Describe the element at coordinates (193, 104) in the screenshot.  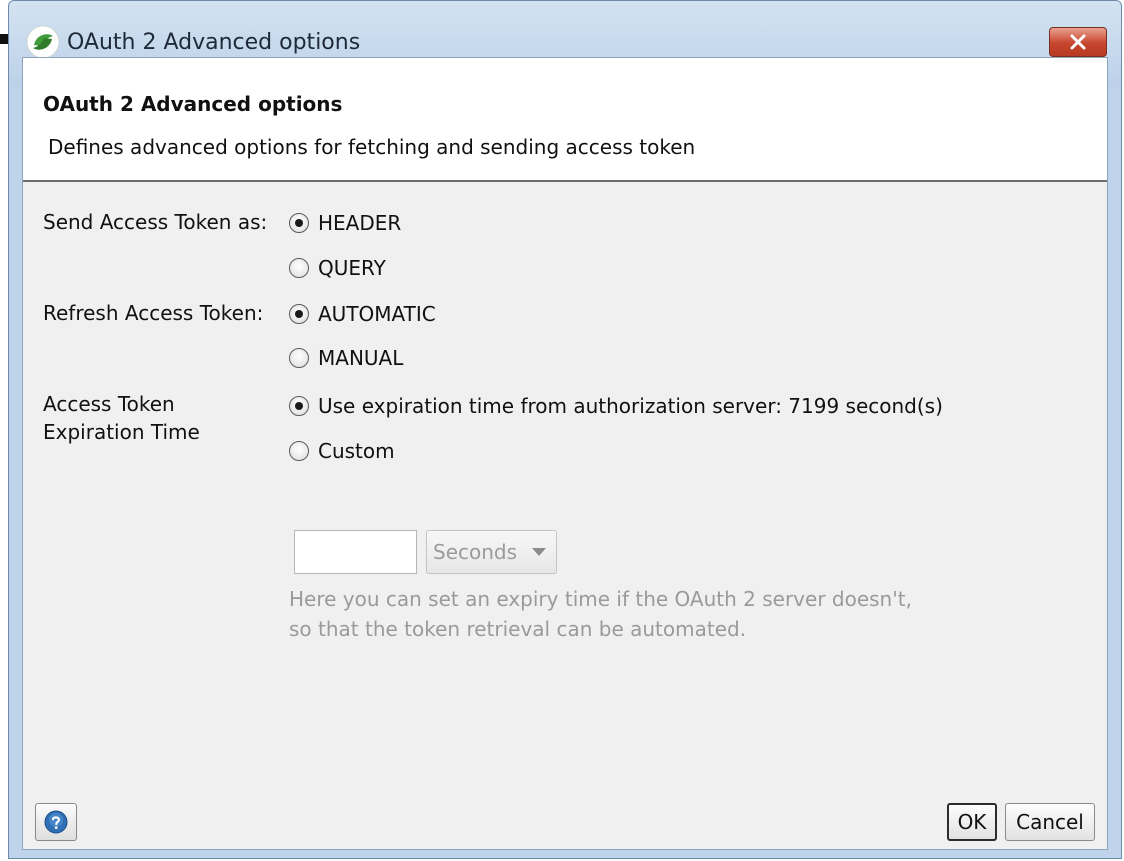
I see `header-title: OAuth 2 Advanced options` at that location.